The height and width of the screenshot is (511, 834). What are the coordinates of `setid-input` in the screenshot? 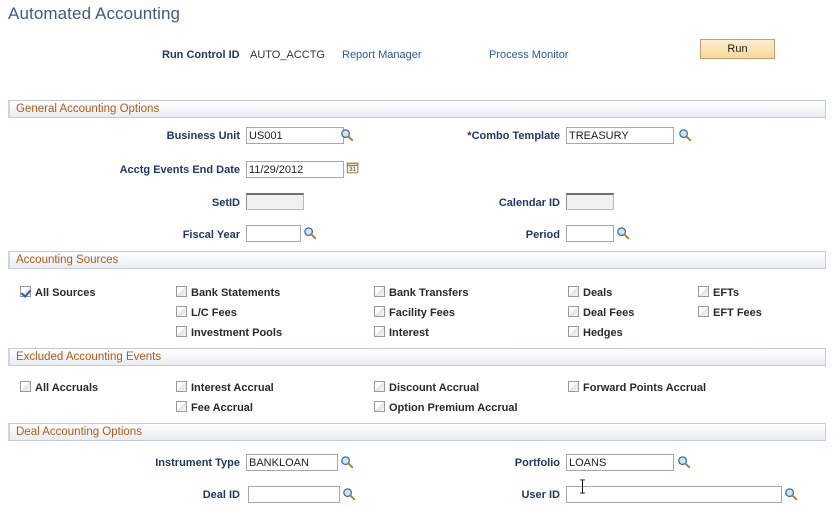 It's located at (275, 201).